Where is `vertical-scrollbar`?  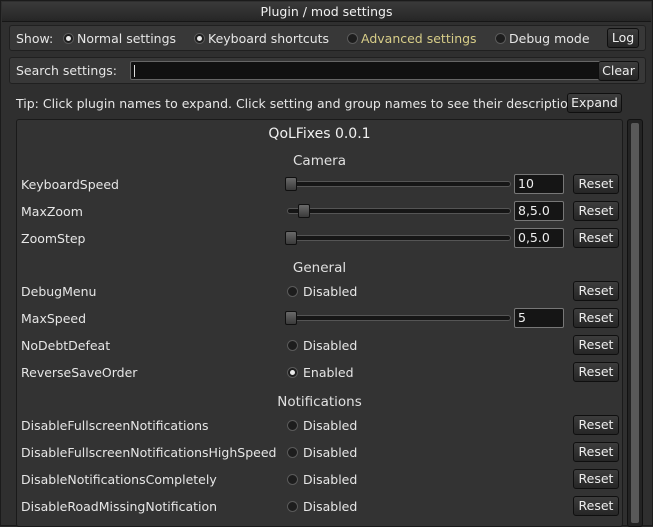
vertical-scrollbar is located at coordinates (635, 323).